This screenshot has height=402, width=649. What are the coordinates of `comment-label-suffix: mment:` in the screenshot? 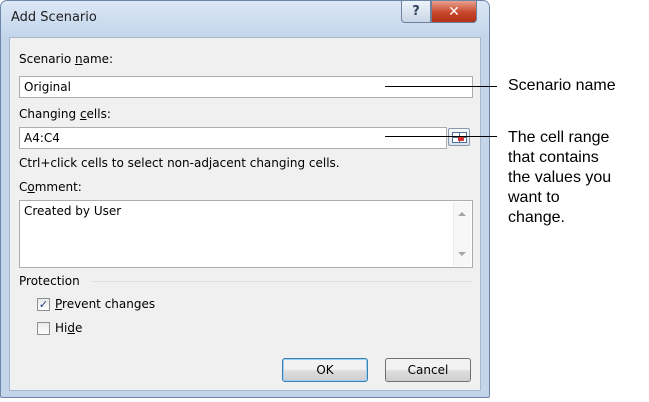 It's located at (58, 187).